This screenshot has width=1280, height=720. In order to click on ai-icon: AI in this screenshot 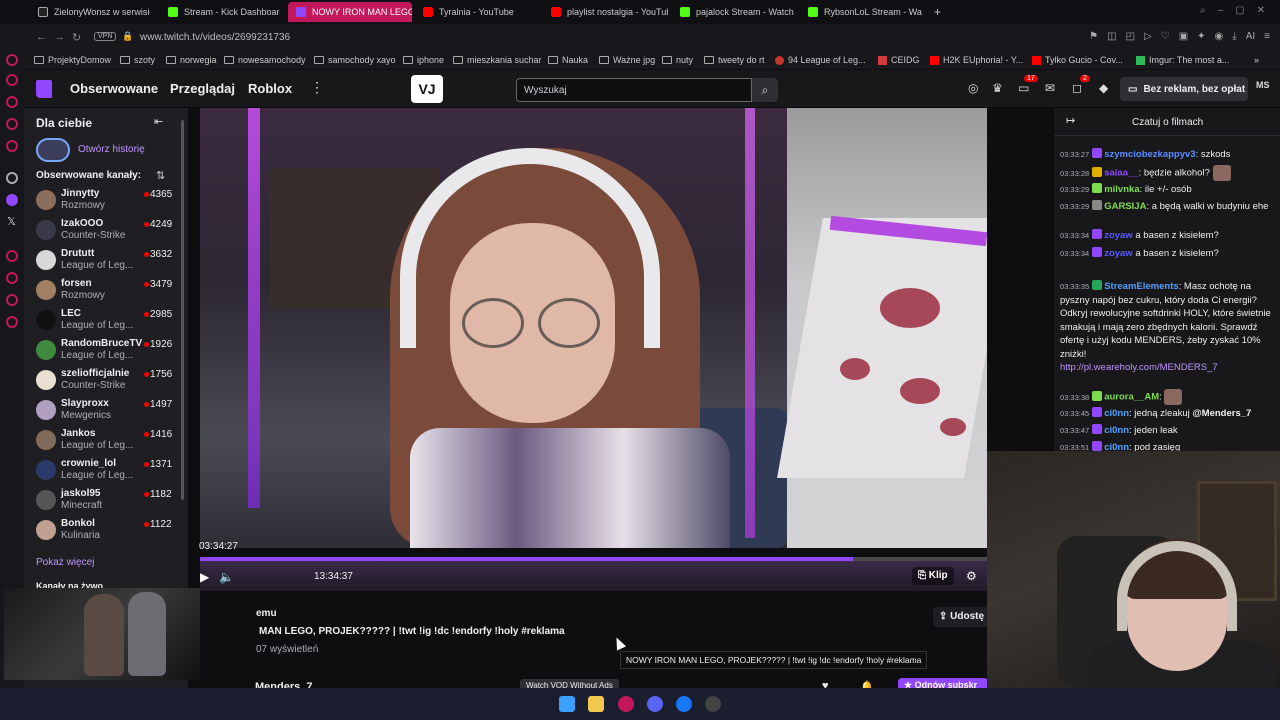, I will do `click(1250, 36)`.